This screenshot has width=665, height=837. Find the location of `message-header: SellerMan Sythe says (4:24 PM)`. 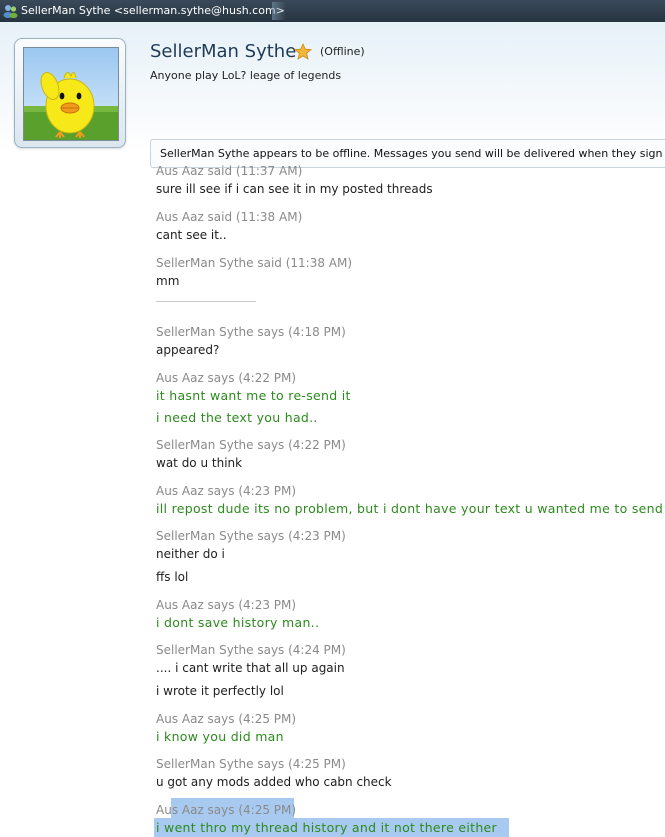

message-header: SellerMan Sythe says (4:24 PM) is located at coordinates (251, 650).